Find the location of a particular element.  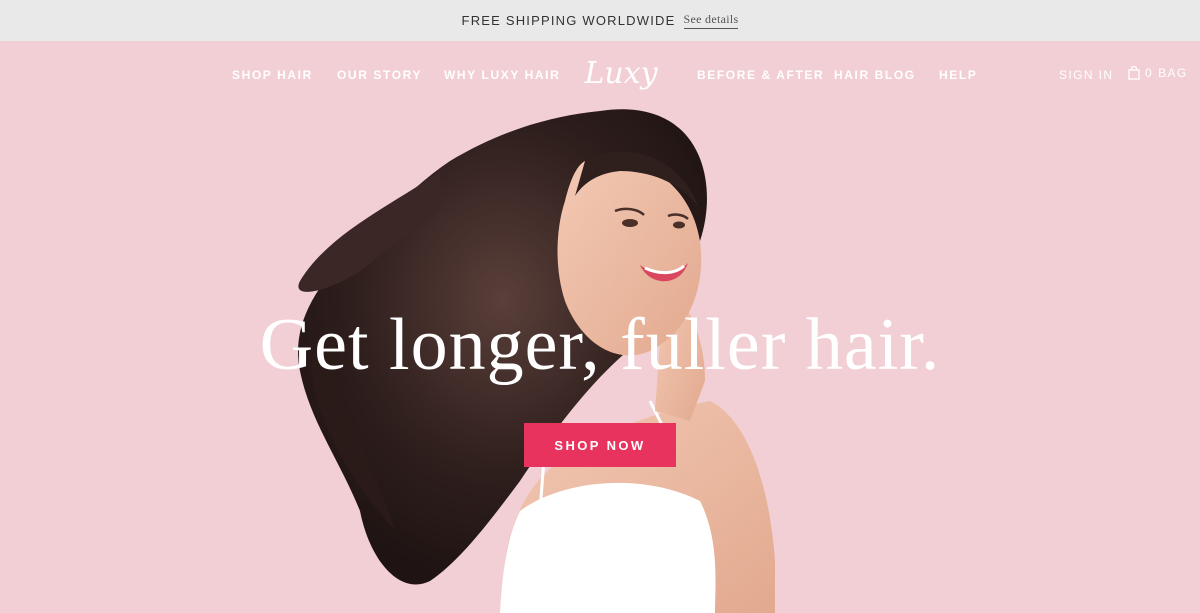

shop-now-button: SHOP NOW is located at coordinates (600, 445).